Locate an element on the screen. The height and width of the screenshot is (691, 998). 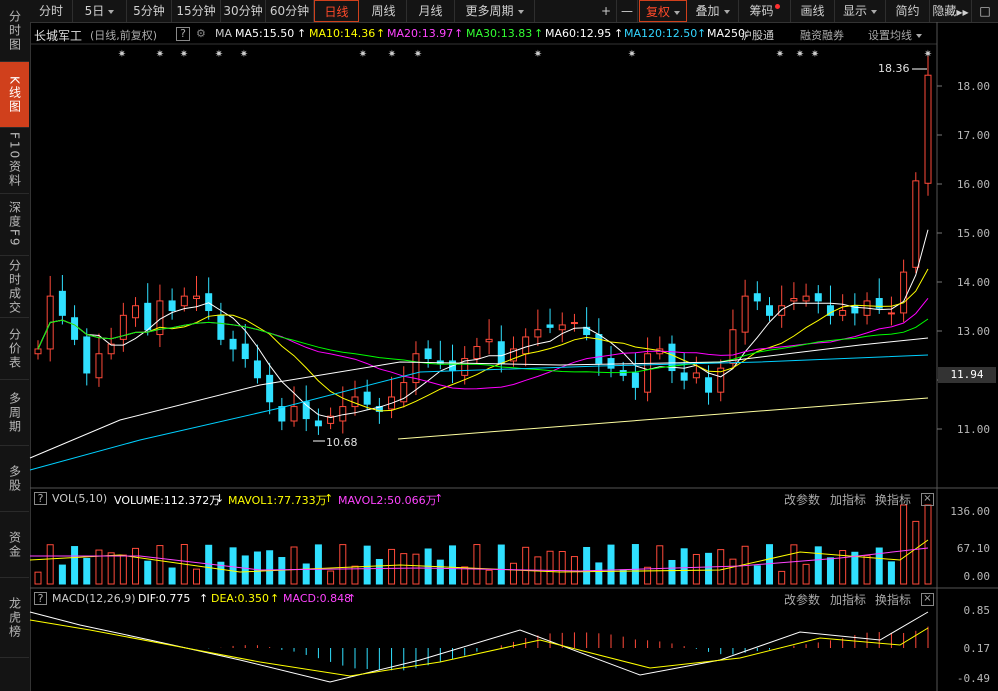
ma60-value: MA60:12.95 is located at coordinates (578, 33).